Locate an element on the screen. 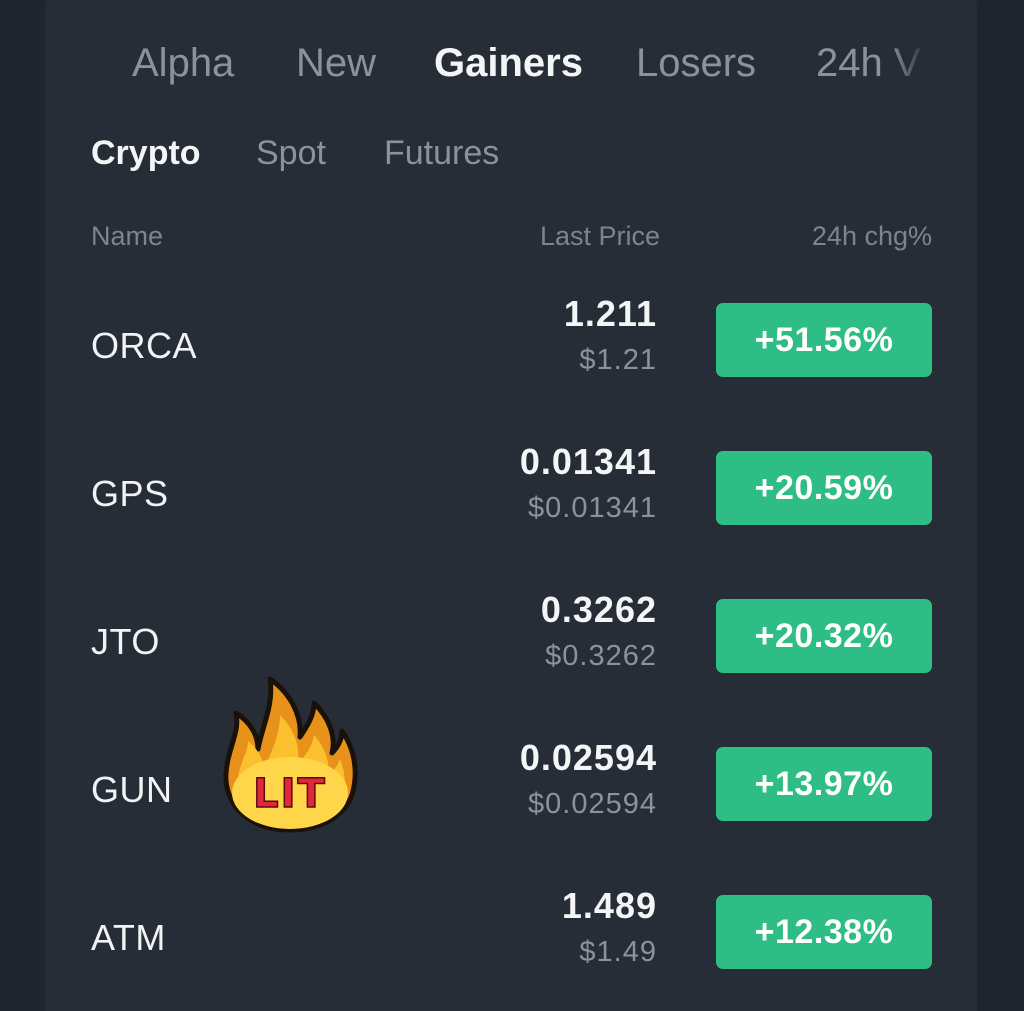 The height and width of the screenshot is (1011, 1024). last-price: 0.01341 is located at coordinates (588, 461).